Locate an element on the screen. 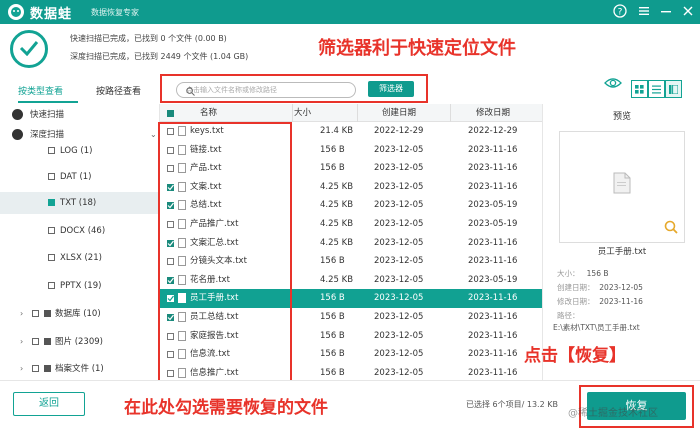  sidebar-item-archive: › 档案文件 (1) is located at coordinates (80, 369).